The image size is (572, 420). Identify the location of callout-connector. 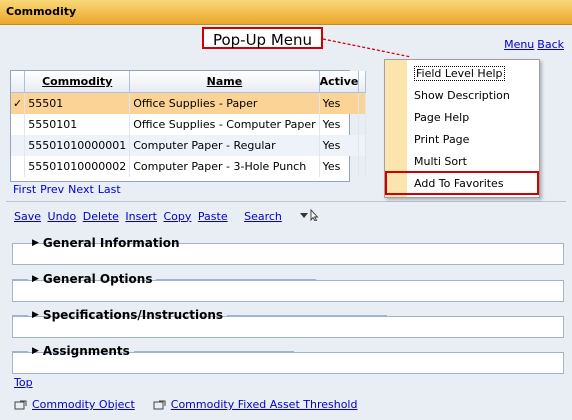
(367, 48).